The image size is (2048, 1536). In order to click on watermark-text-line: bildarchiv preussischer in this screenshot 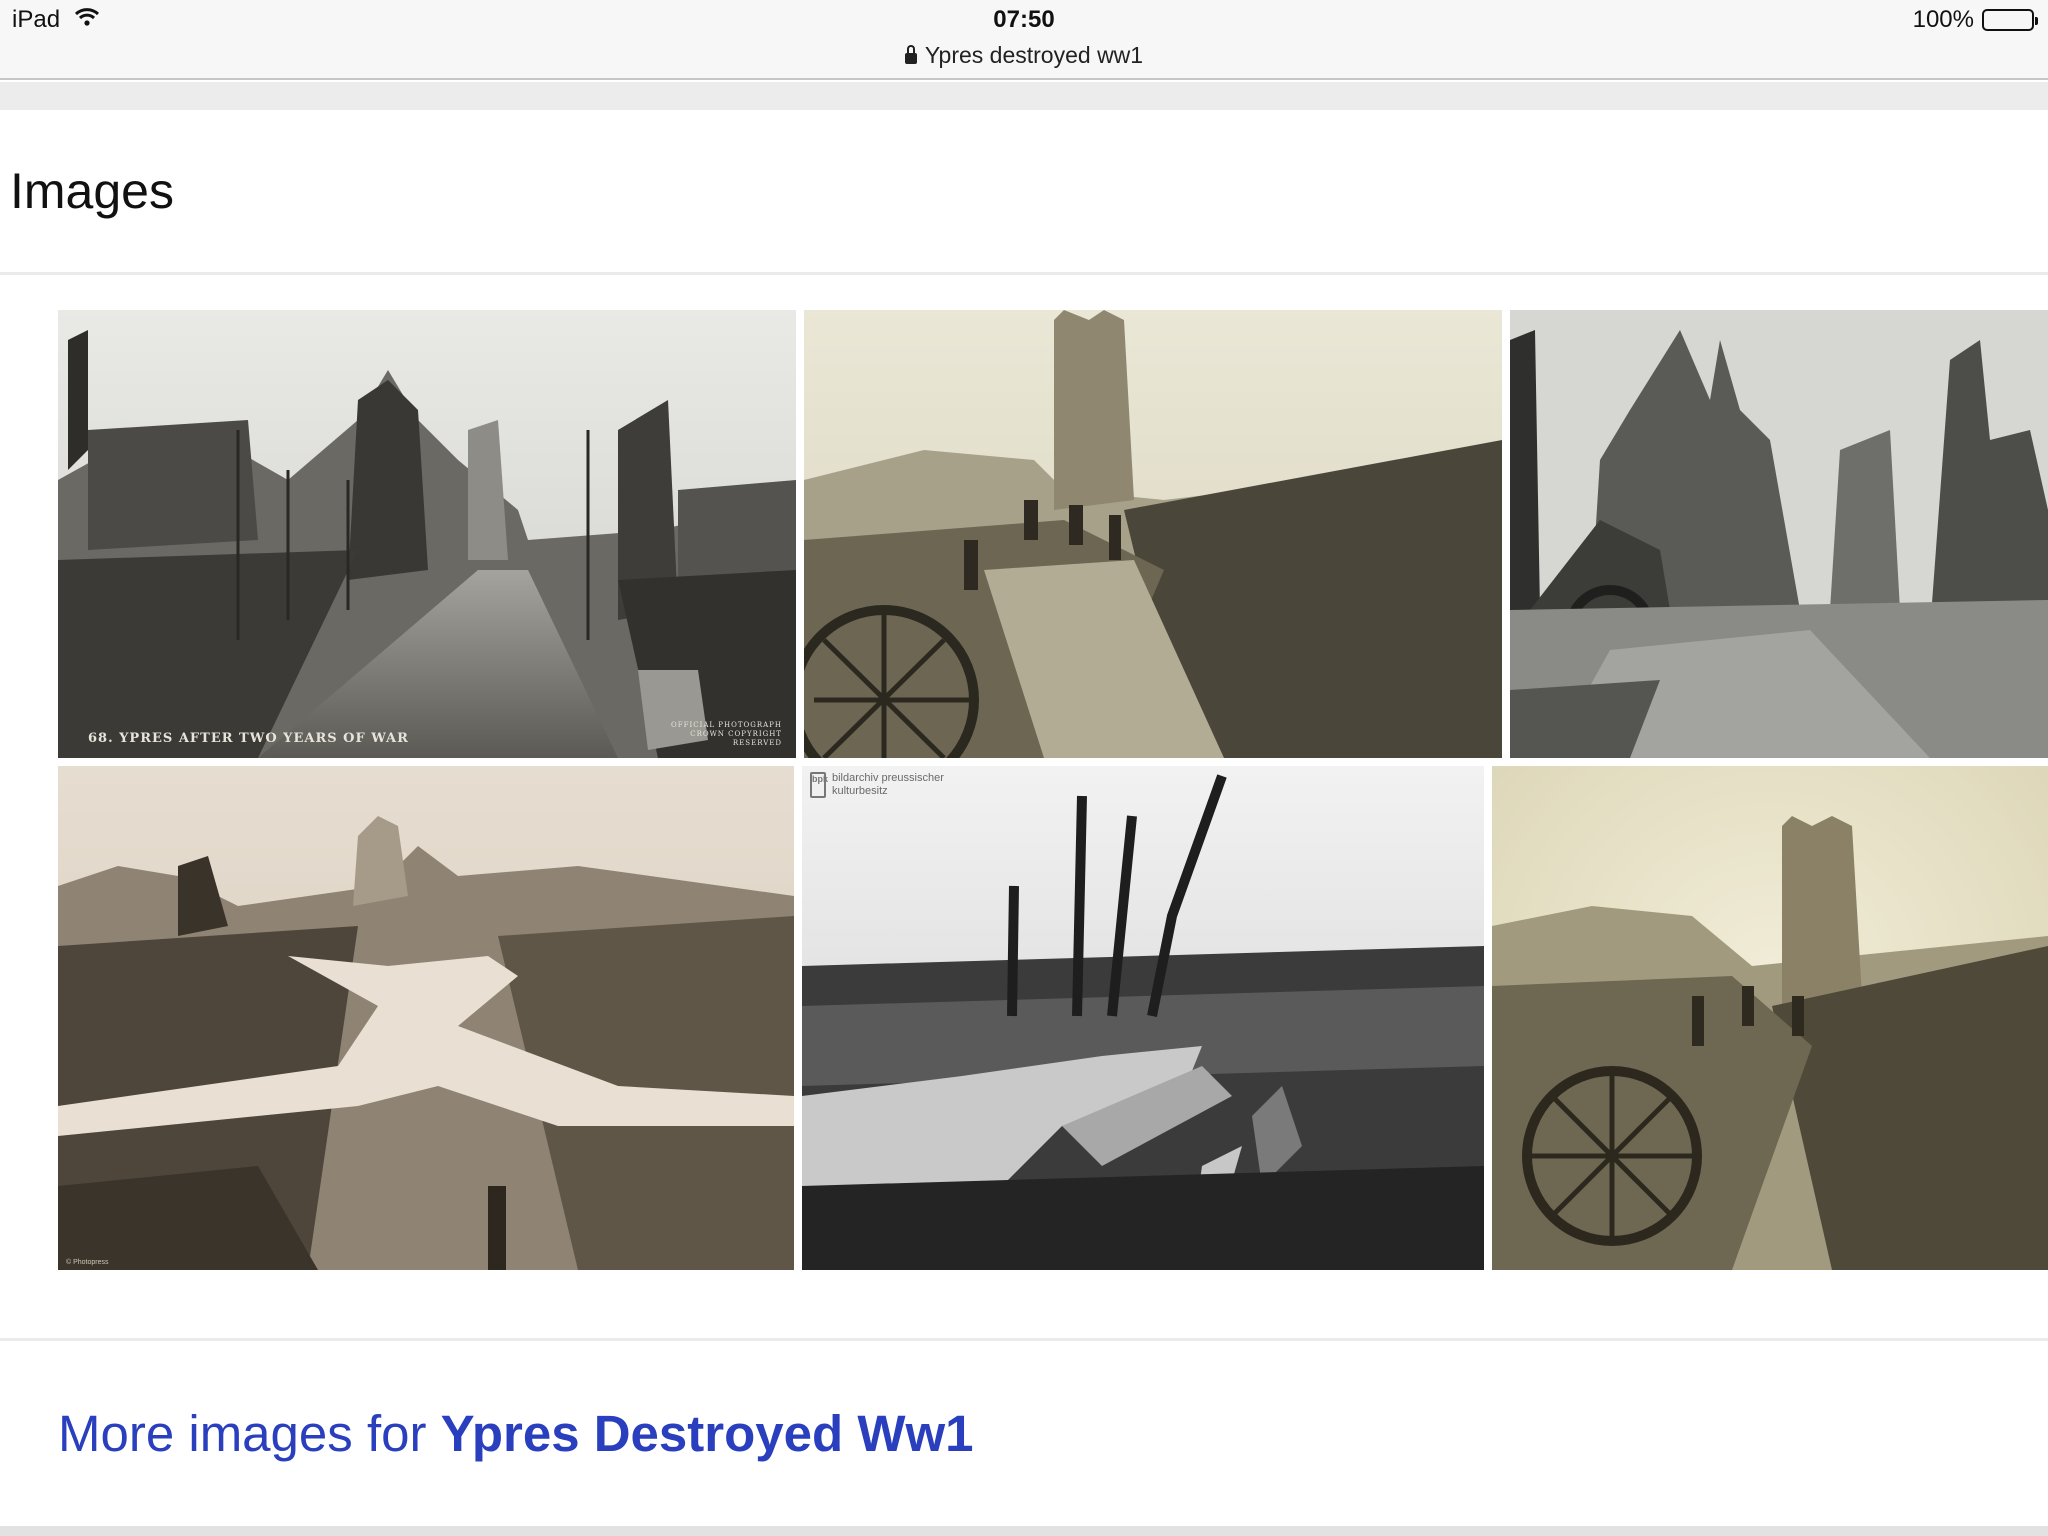, I will do `click(888, 778)`.